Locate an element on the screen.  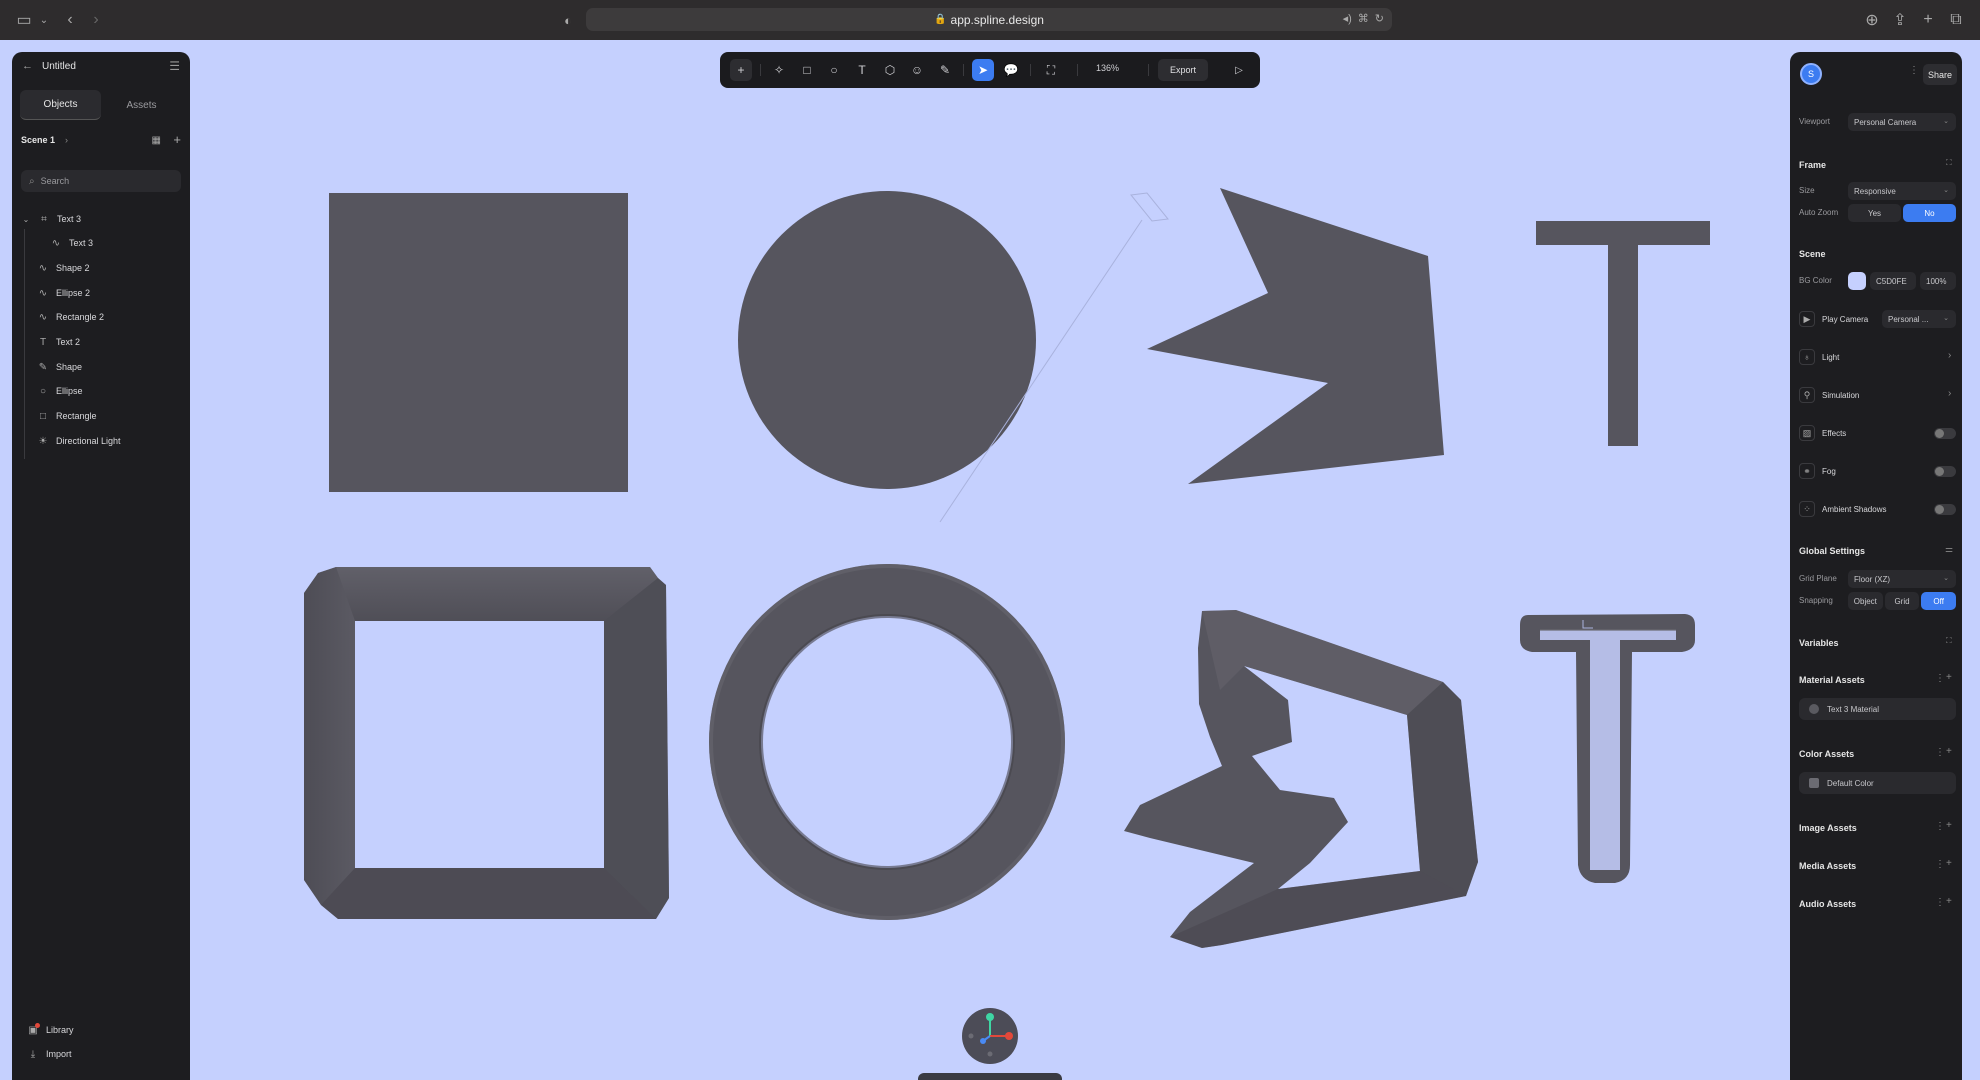
new-tab-icon: + is located at coordinates (1928, 20).